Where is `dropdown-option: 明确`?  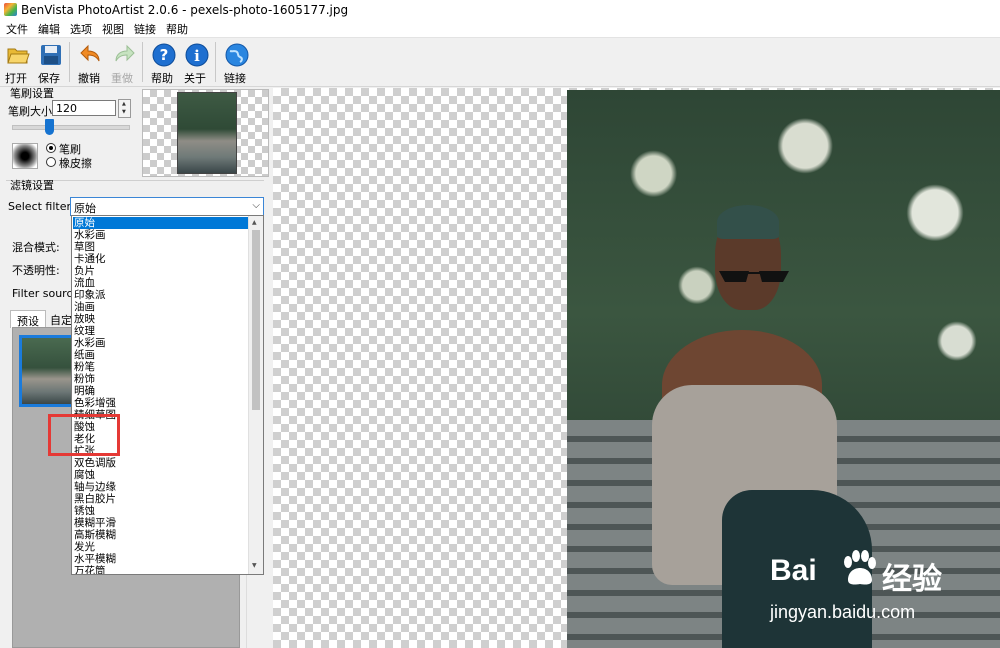
dropdown-option: 明确 is located at coordinates (161, 391).